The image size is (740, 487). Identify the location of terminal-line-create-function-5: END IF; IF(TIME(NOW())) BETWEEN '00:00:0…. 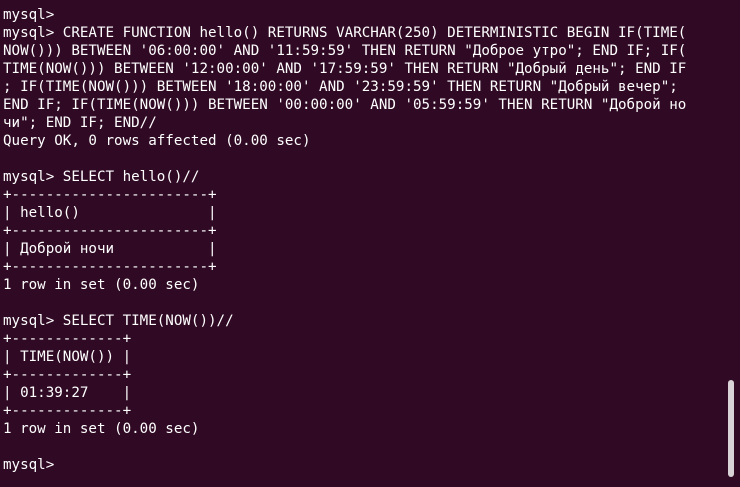
(345, 105).